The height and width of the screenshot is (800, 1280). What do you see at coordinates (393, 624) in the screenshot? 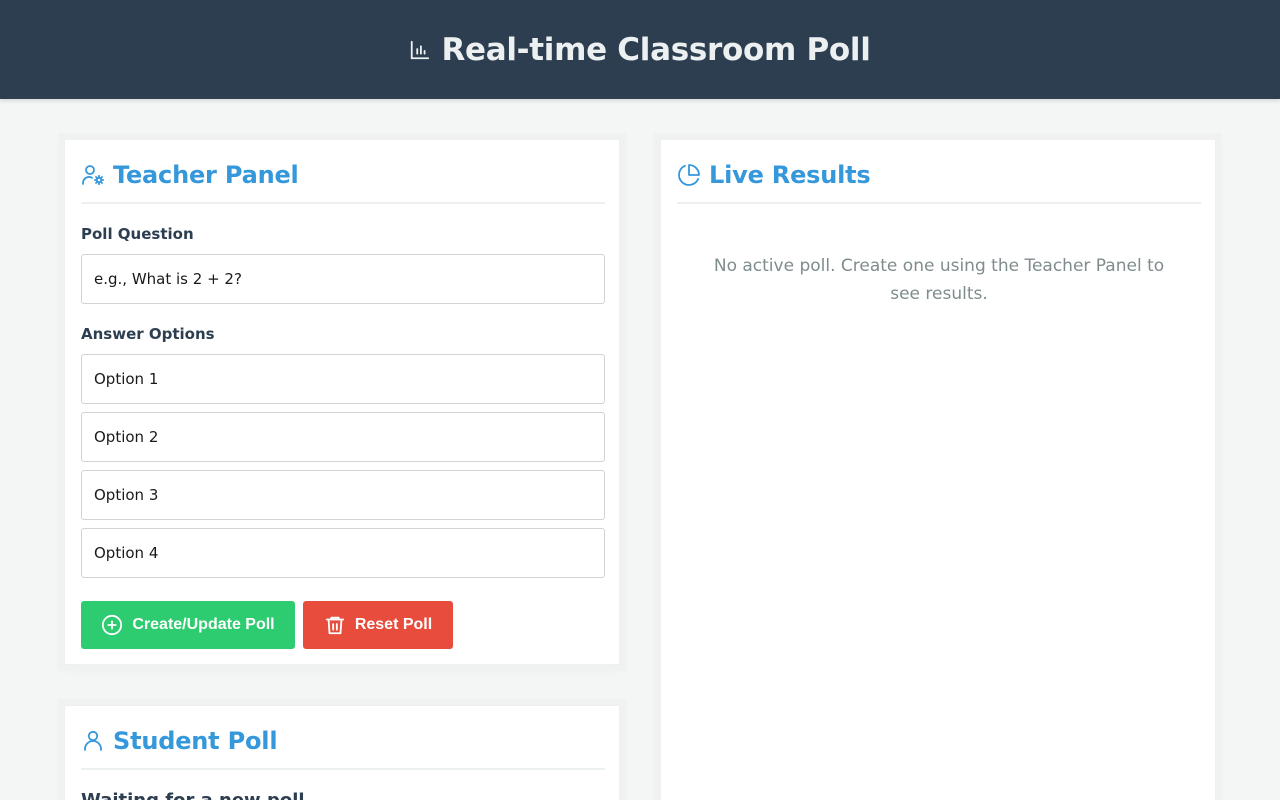
I see `reset-poll-label: Reset Poll` at bounding box center [393, 624].